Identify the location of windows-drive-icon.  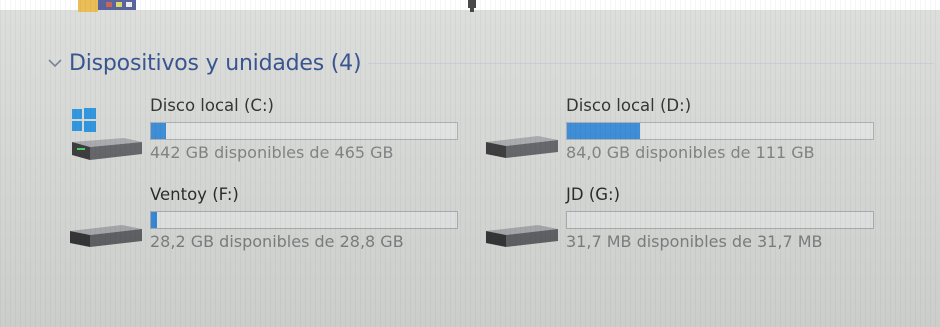
(107, 134).